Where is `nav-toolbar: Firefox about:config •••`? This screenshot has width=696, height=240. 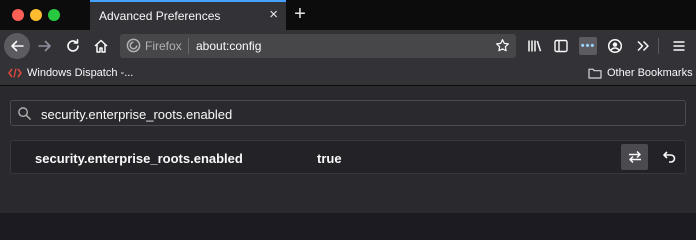
nav-toolbar: Firefox about:config ••• is located at coordinates (348, 46).